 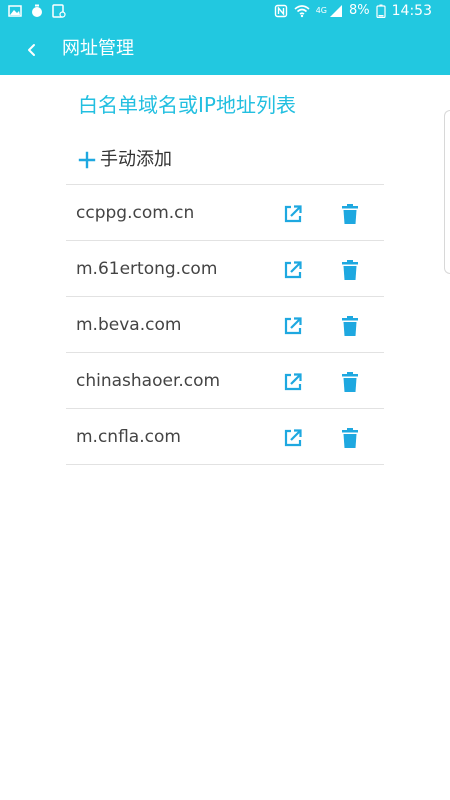 What do you see at coordinates (447, 192) in the screenshot?
I see `edge-panel-handle` at bounding box center [447, 192].